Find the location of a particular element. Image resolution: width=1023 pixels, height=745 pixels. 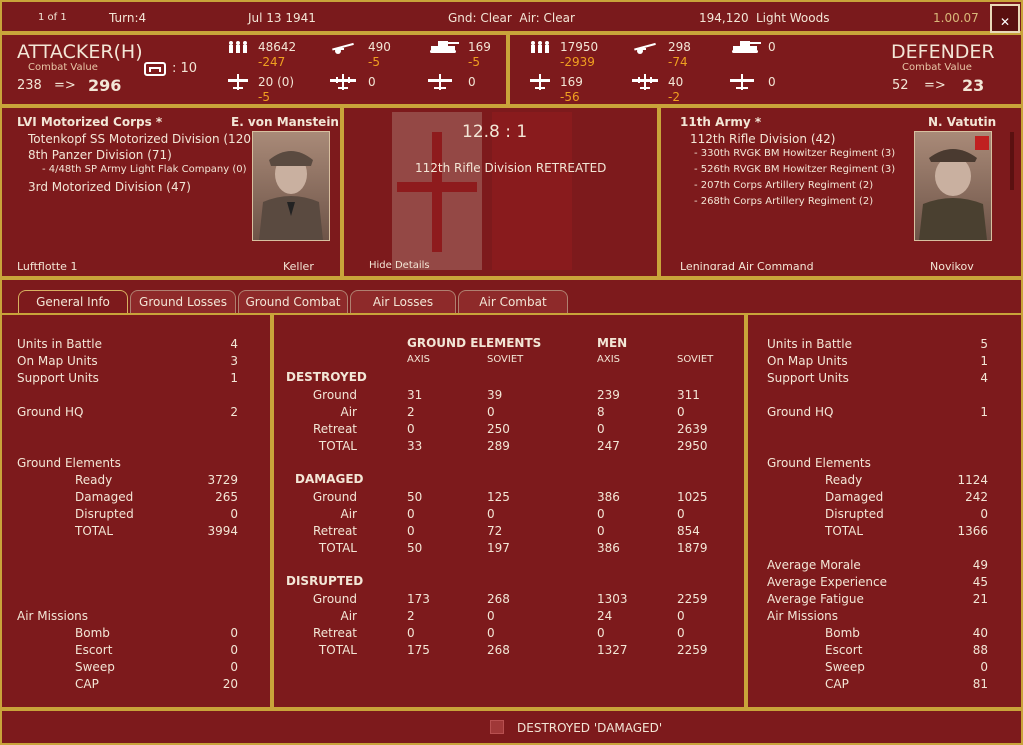

losses-cell: 2950 is located at coordinates (692, 446).